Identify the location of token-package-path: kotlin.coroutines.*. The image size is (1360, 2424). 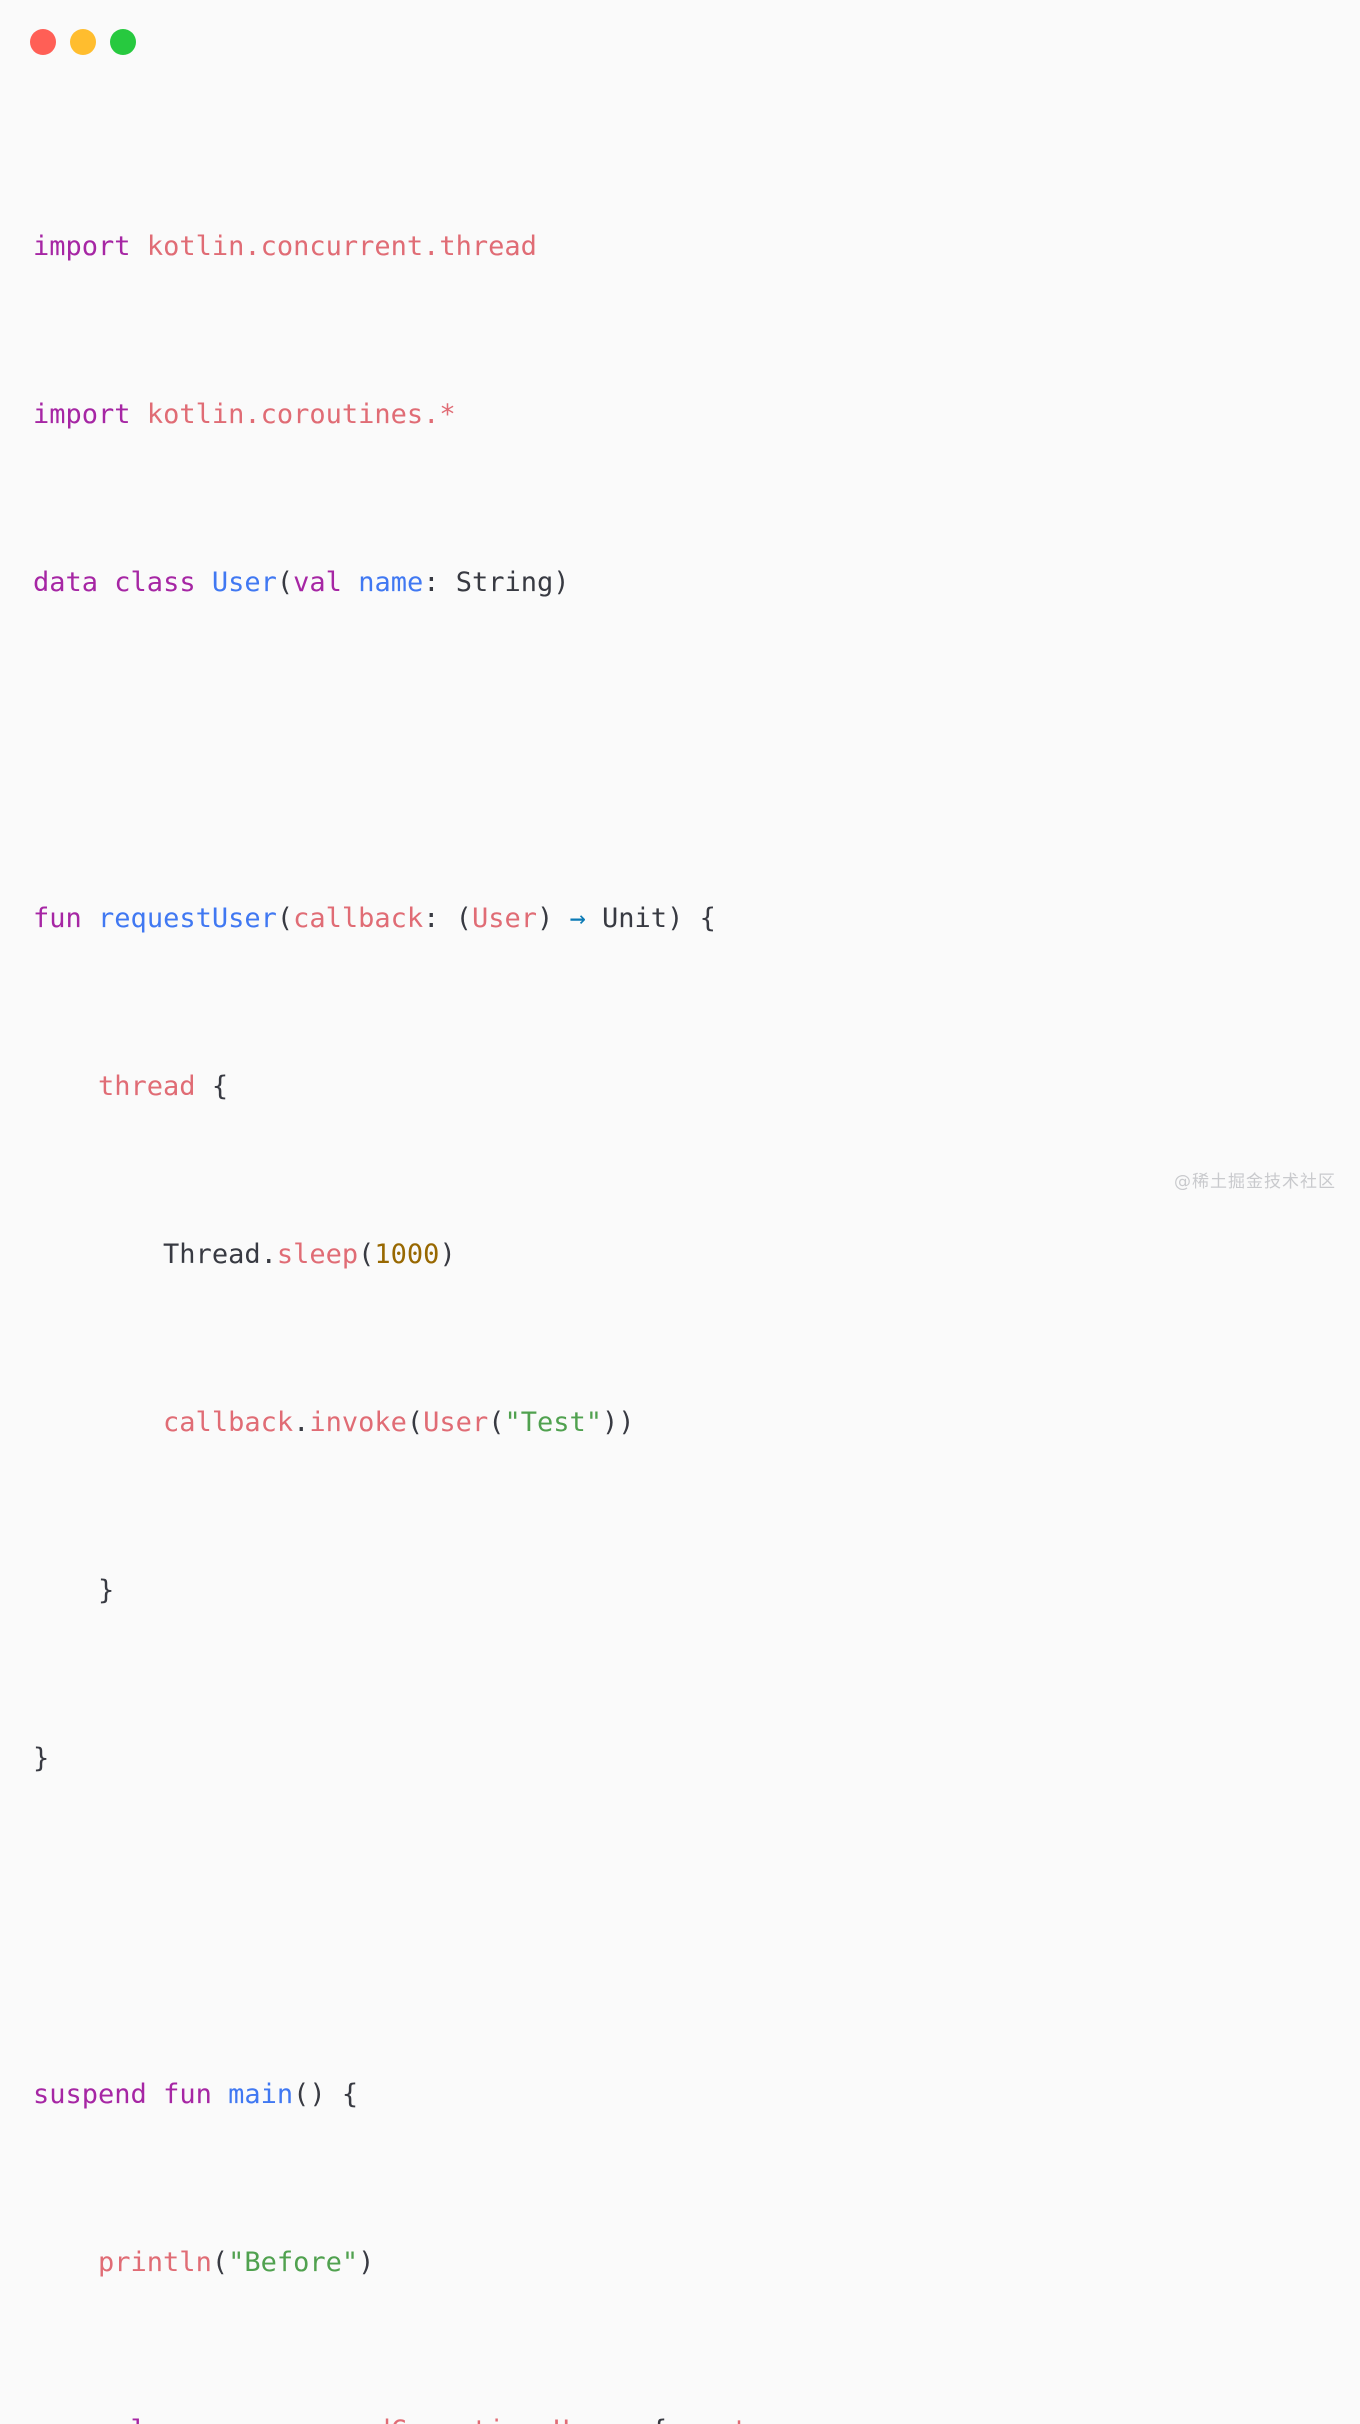
(301, 414).